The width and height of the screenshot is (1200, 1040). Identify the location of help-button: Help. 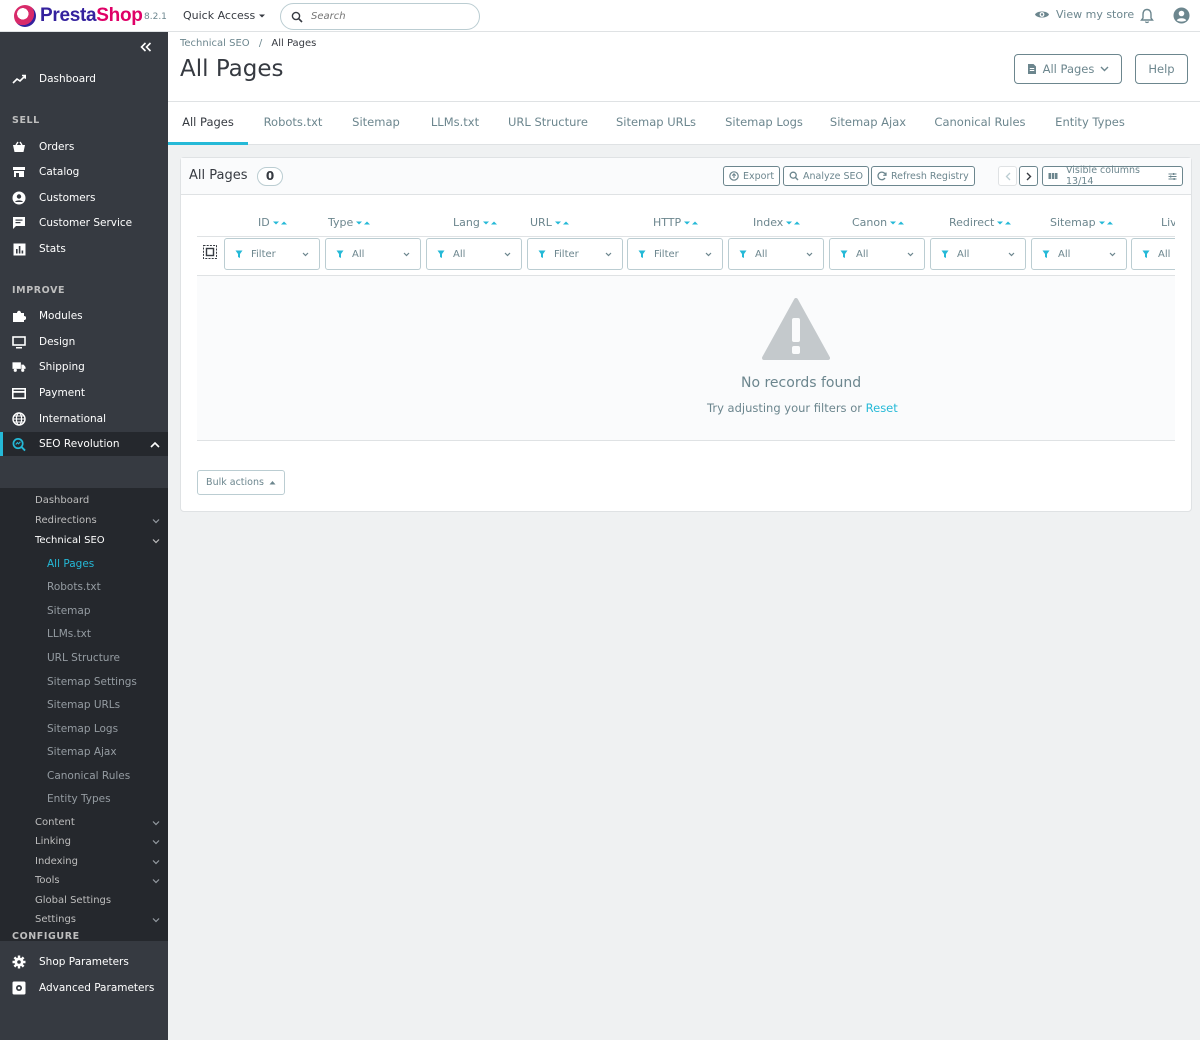
(1161, 69).